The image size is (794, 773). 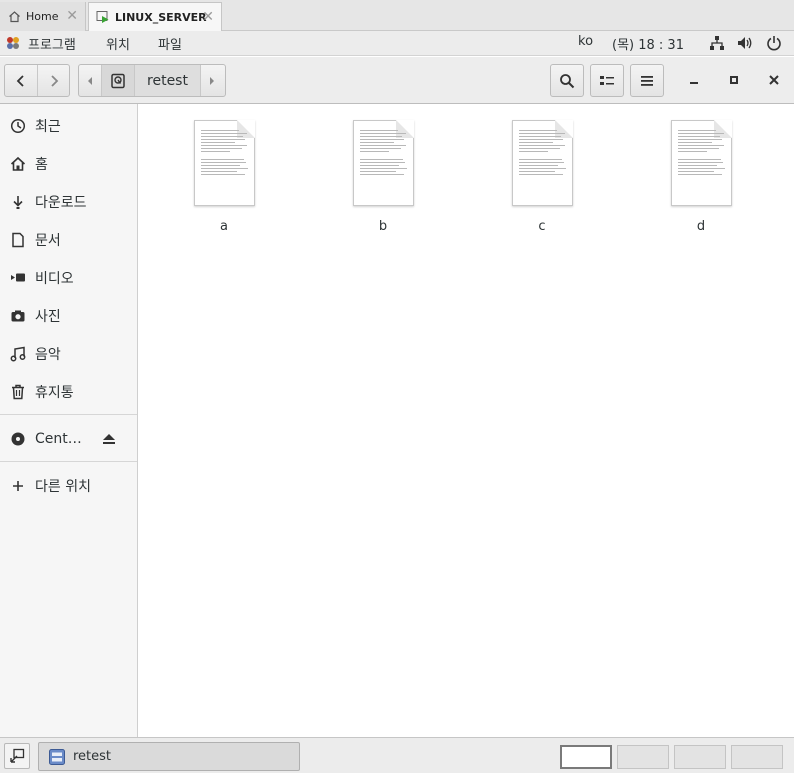 What do you see at coordinates (170, 43) in the screenshot?
I see `menu-files: 파일` at bounding box center [170, 43].